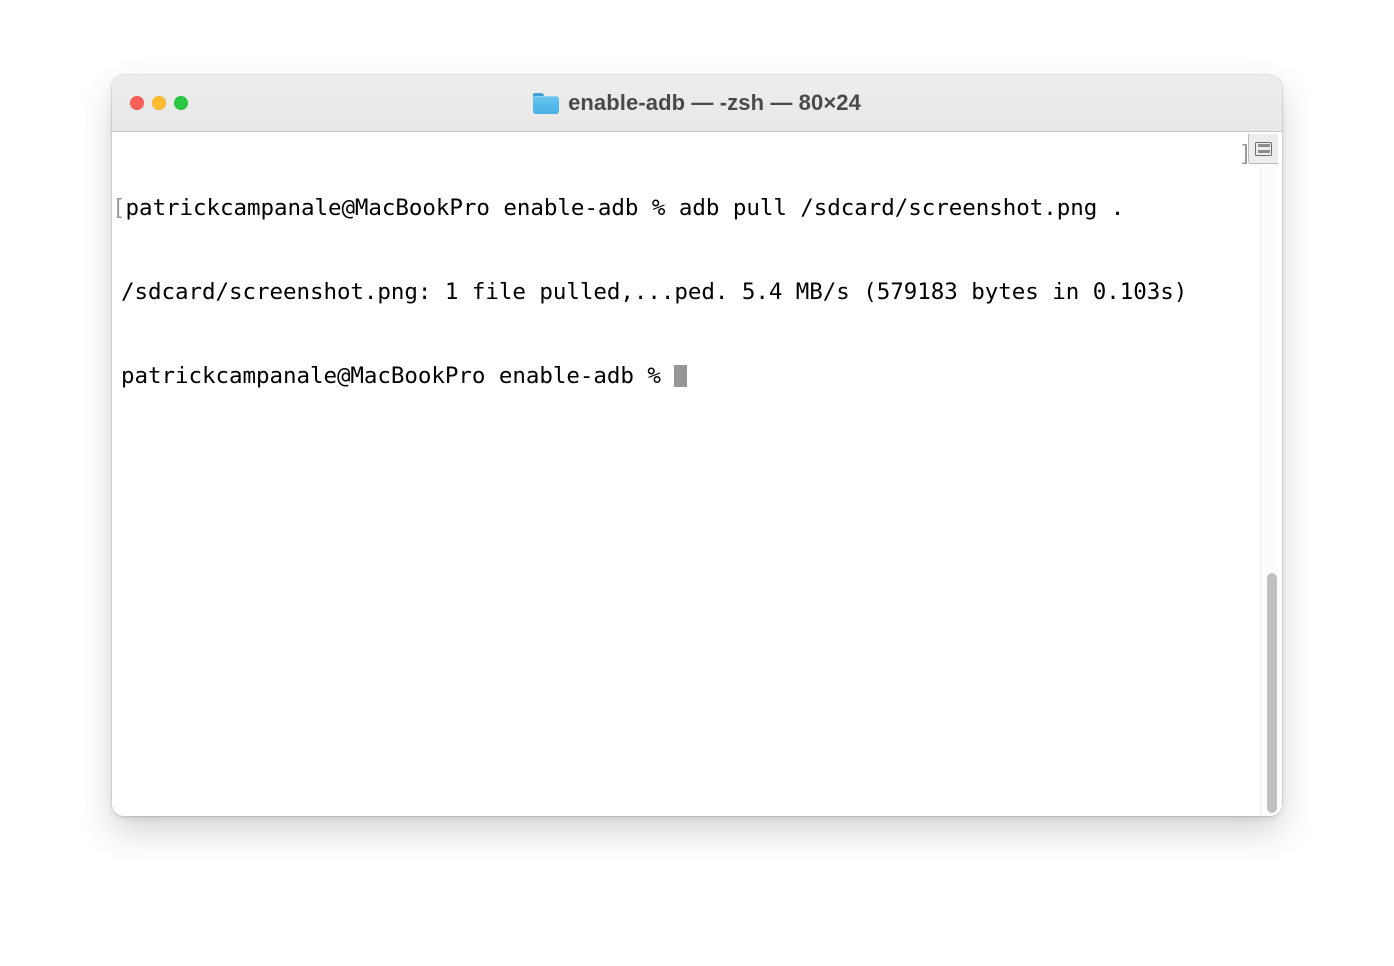  I want to click on terminal-line-3: patrickcampanale@MacBookPro enable-adb %, so click(697, 376).